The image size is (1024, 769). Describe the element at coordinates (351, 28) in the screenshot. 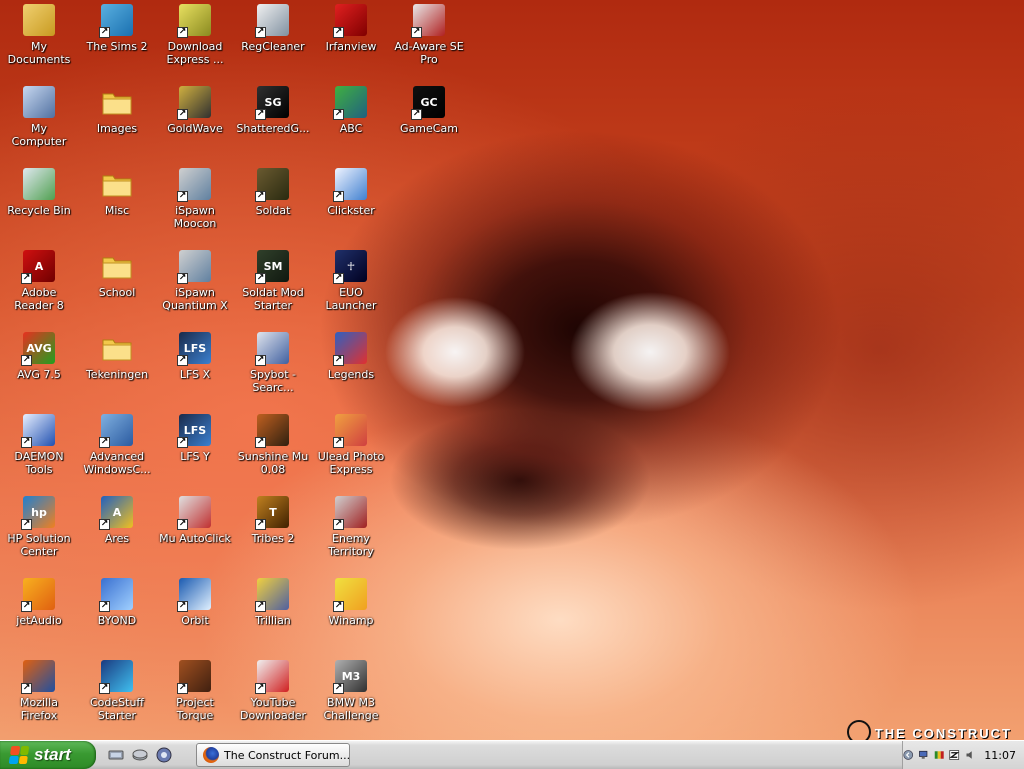

I see `desktop-icon-irfanview: ↗ Irfanview` at that location.